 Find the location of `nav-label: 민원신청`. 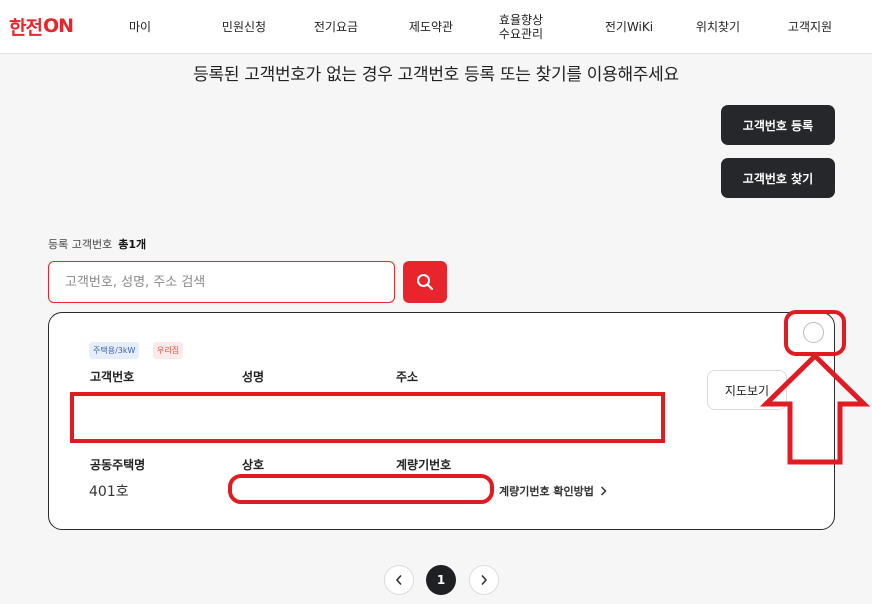

nav-label: 민원신청 is located at coordinates (244, 27).